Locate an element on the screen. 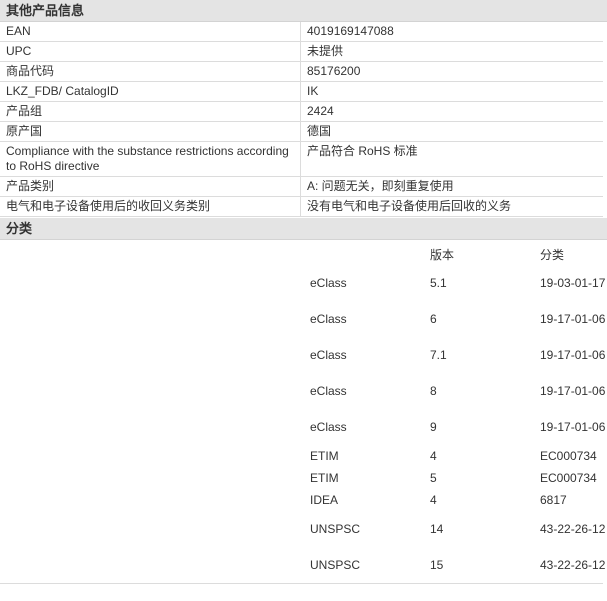 The height and width of the screenshot is (601, 607). info-label: EAN is located at coordinates (150, 32).